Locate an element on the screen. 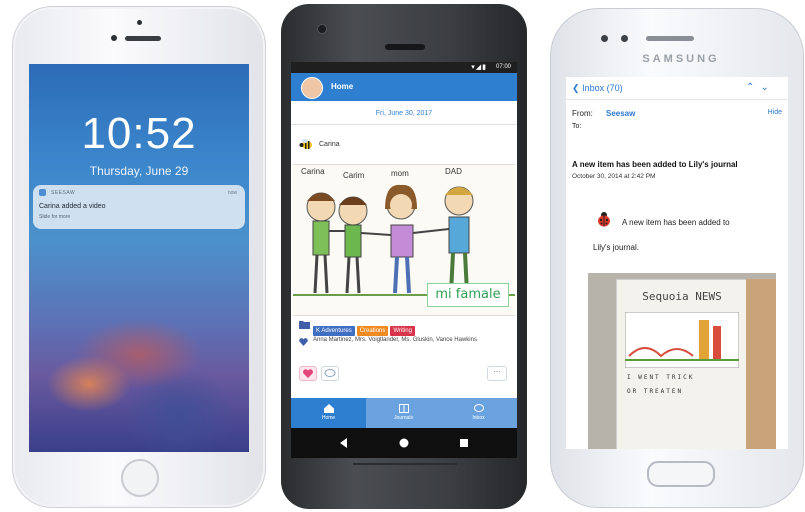  nav-journals-label: Journals is located at coordinates (403, 418).